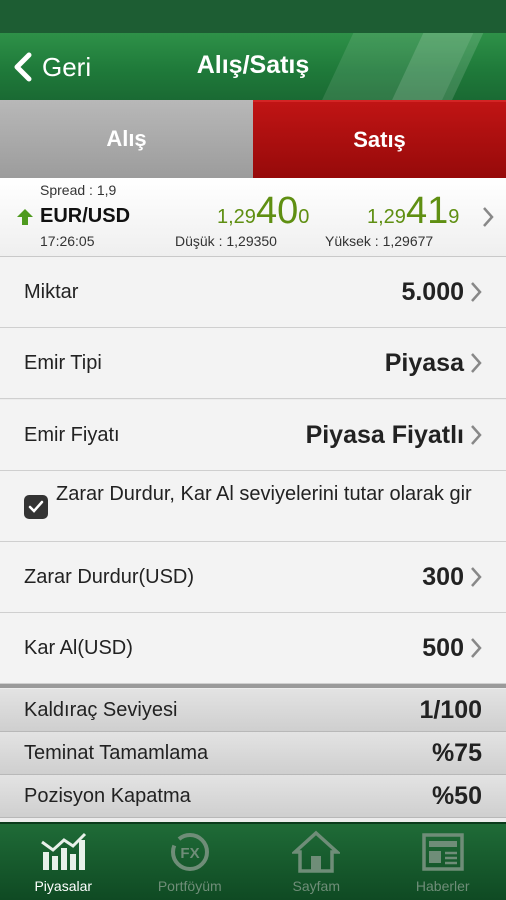 The width and height of the screenshot is (506, 900). Describe the element at coordinates (63, 362) in the screenshot. I see `order-type-label: Emir Tipi` at that location.